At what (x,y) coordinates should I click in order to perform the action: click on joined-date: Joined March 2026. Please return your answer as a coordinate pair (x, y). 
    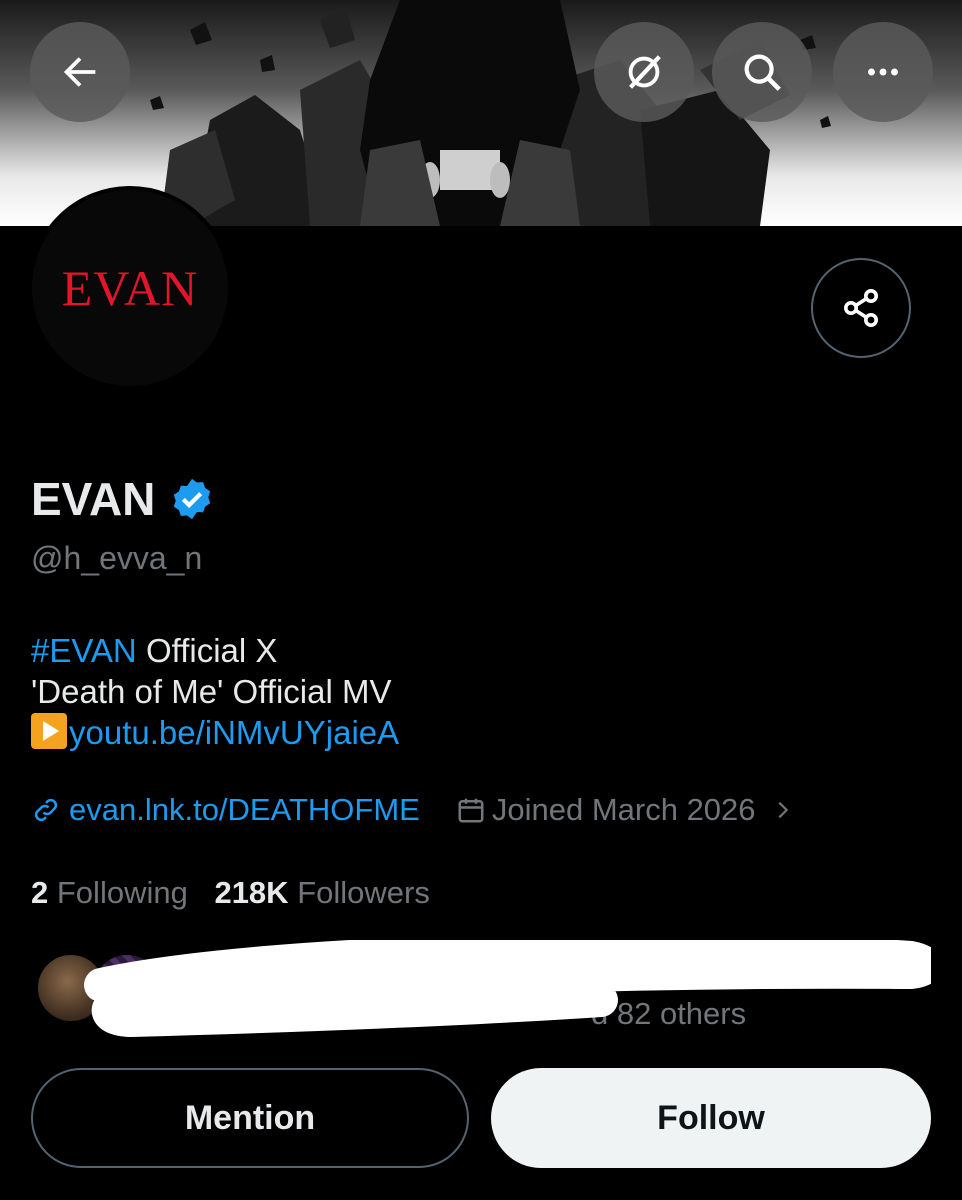
    Looking at the image, I should click on (624, 810).